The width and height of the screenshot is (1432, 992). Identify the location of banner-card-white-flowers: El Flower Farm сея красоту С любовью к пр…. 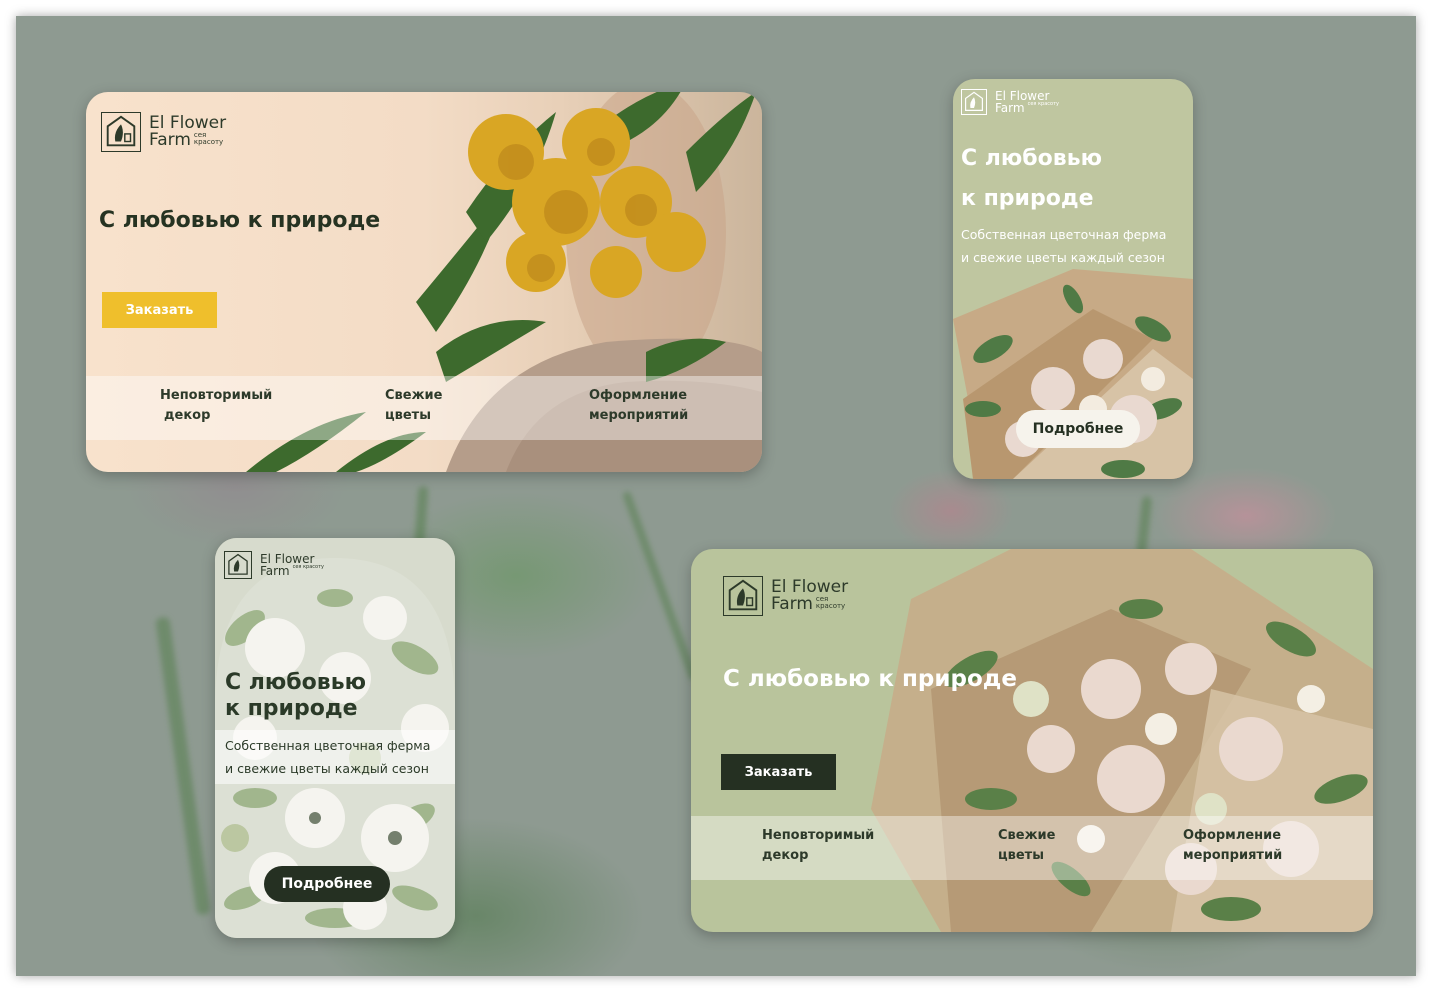
(335, 738).